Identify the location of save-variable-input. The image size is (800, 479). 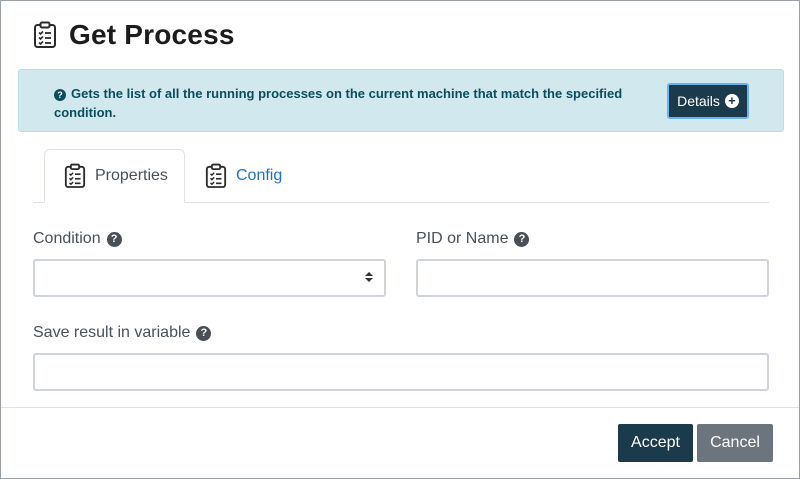
(401, 372).